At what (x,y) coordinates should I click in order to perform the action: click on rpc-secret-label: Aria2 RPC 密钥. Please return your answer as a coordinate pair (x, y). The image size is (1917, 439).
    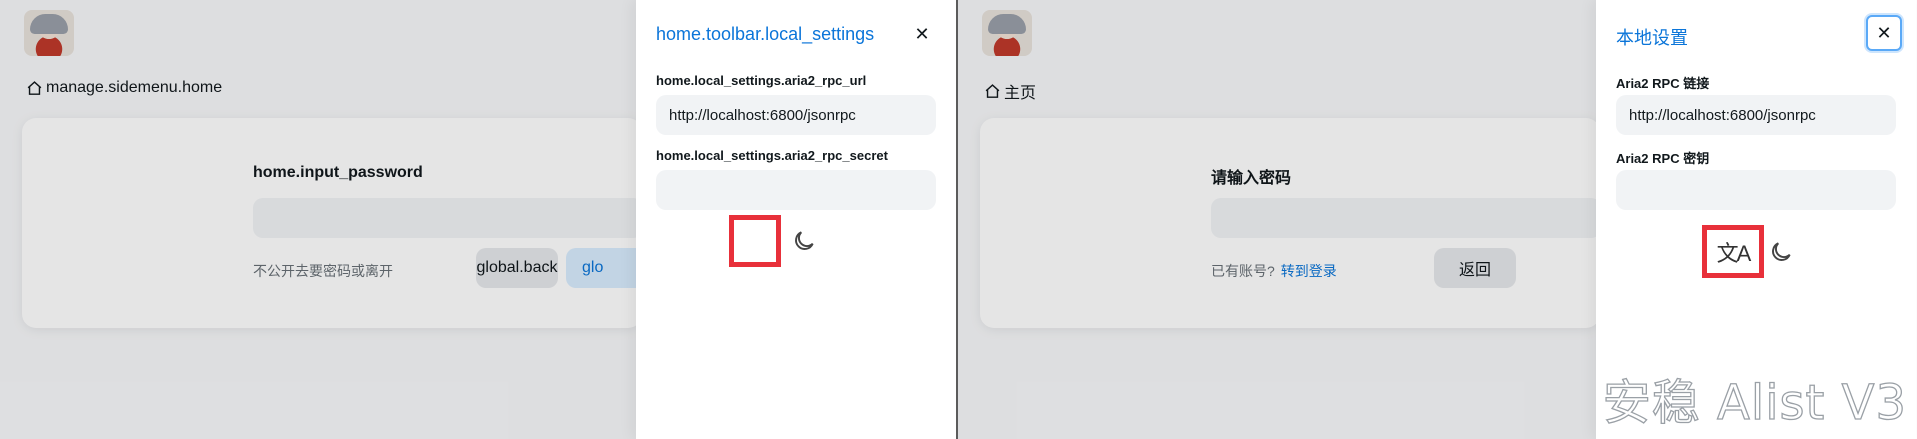
    Looking at the image, I should click on (1663, 158).